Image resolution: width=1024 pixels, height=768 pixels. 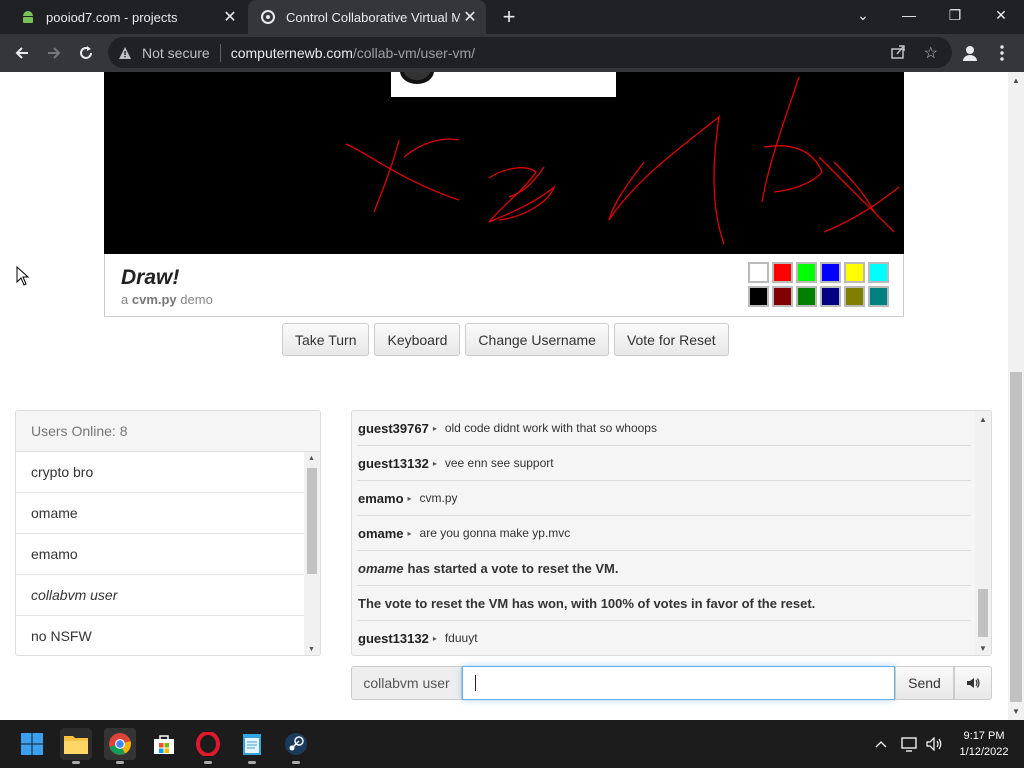 What do you see at coordinates (160, 554) in the screenshot?
I see `user-list-item: emamo` at bounding box center [160, 554].